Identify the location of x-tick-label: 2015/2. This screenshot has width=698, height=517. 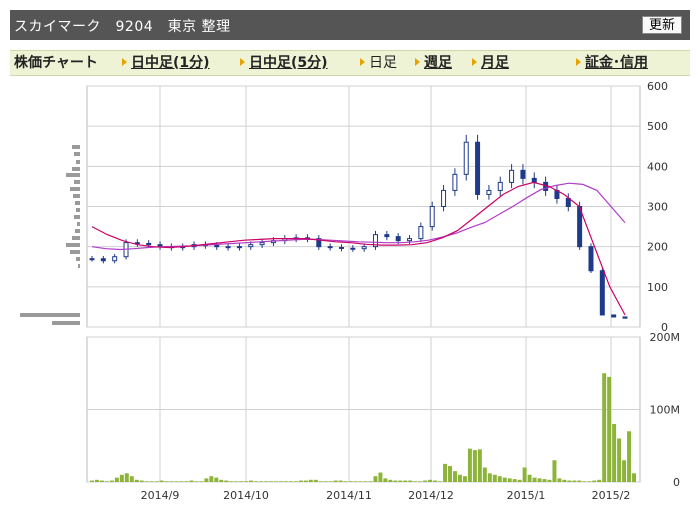
(611, 495).